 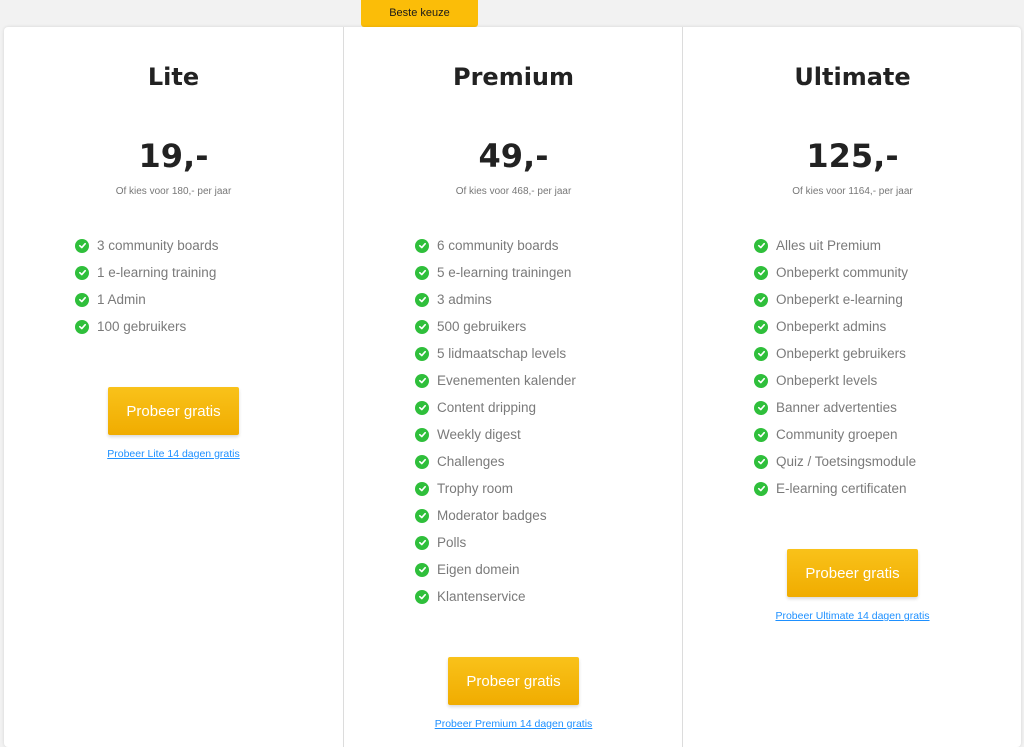 I want to click on feature-item: Onbeperkt community, so click(x=888, y=272).